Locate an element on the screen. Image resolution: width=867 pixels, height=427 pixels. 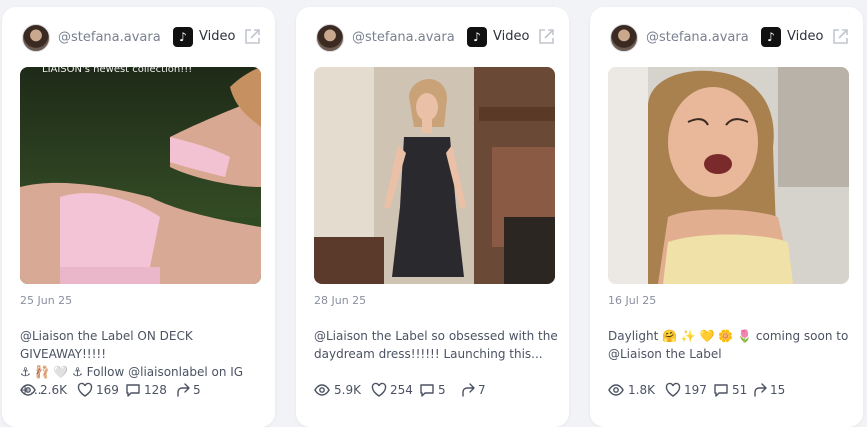
caption-line: @Liaison the Label ON DECK GIVEAWAY!!!!! is located at coordinates (106, 345).